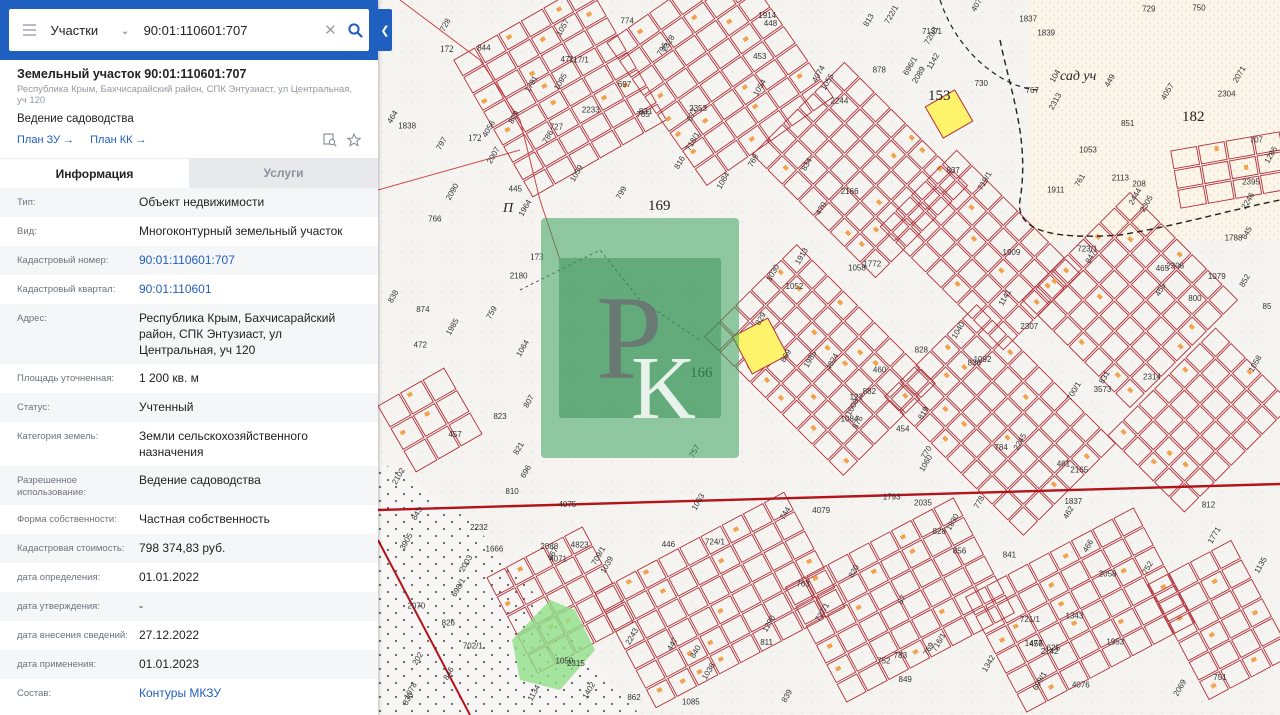  Describe the element at coordinates (579, 60) in the screenshot. I see `parcel-number-label: 717/1` at that location.